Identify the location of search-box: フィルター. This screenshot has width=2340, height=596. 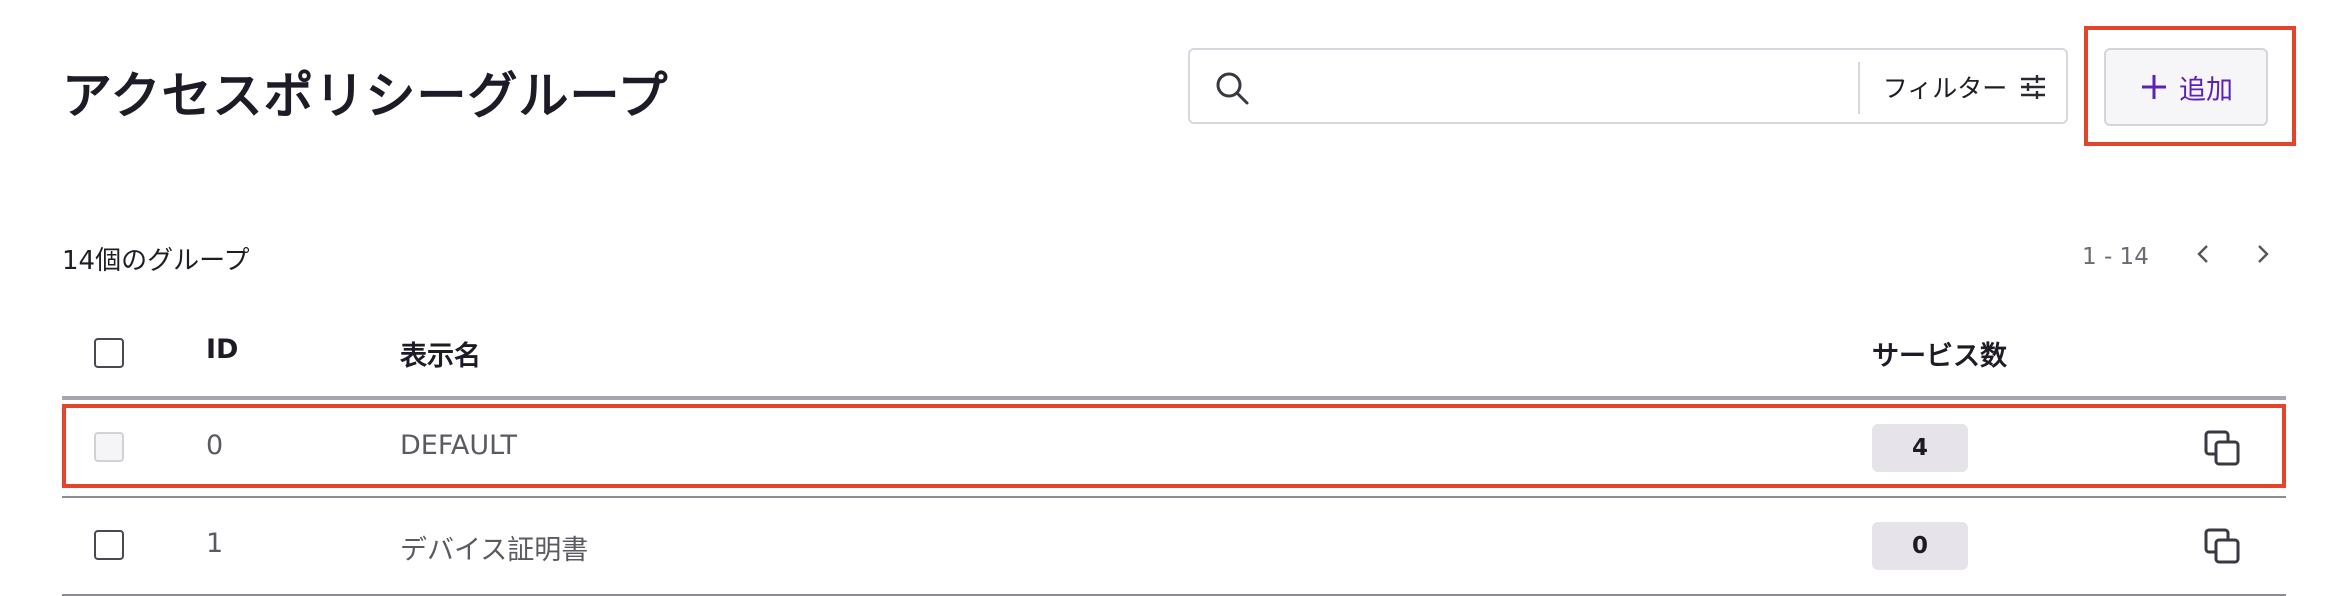
(1628, 86).